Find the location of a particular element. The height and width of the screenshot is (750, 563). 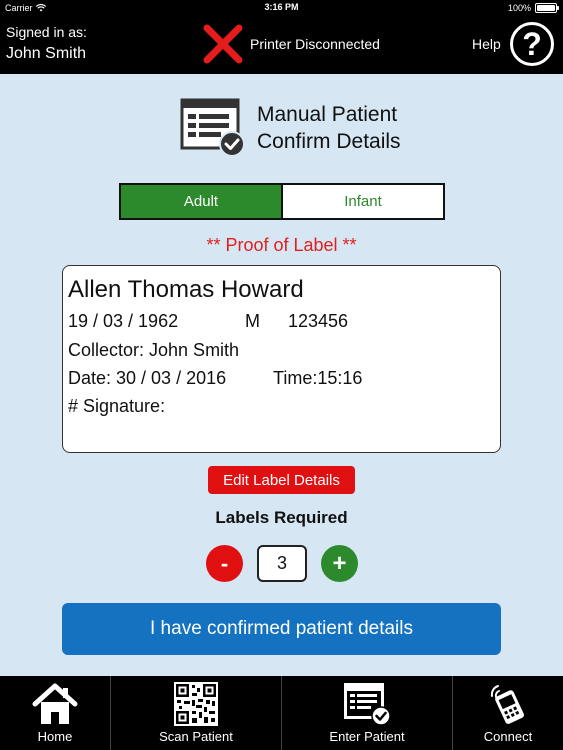

collection-date: Date: 30 / 03 / 2016 is located at coordinates (147, 378).